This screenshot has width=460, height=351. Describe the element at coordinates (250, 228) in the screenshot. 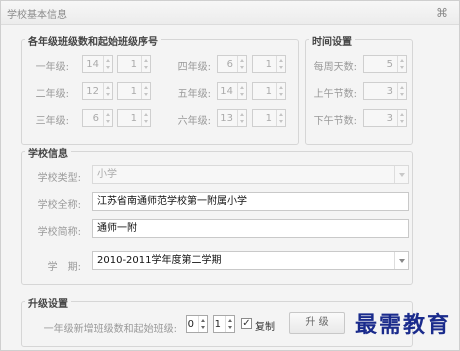

I see `school-shortname-input: 通师一附` at that location.